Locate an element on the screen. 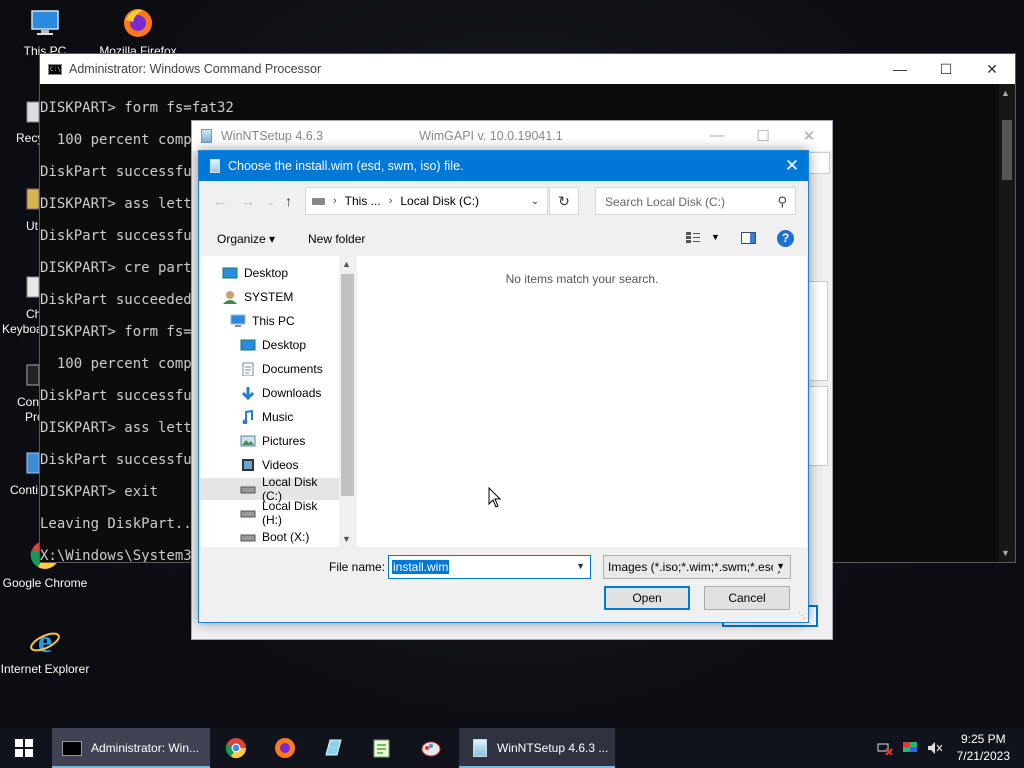 Image resolution: width=1024 pixels, height=768 pixels. nav-item-label: Videos is located at coordinates (280, 465).